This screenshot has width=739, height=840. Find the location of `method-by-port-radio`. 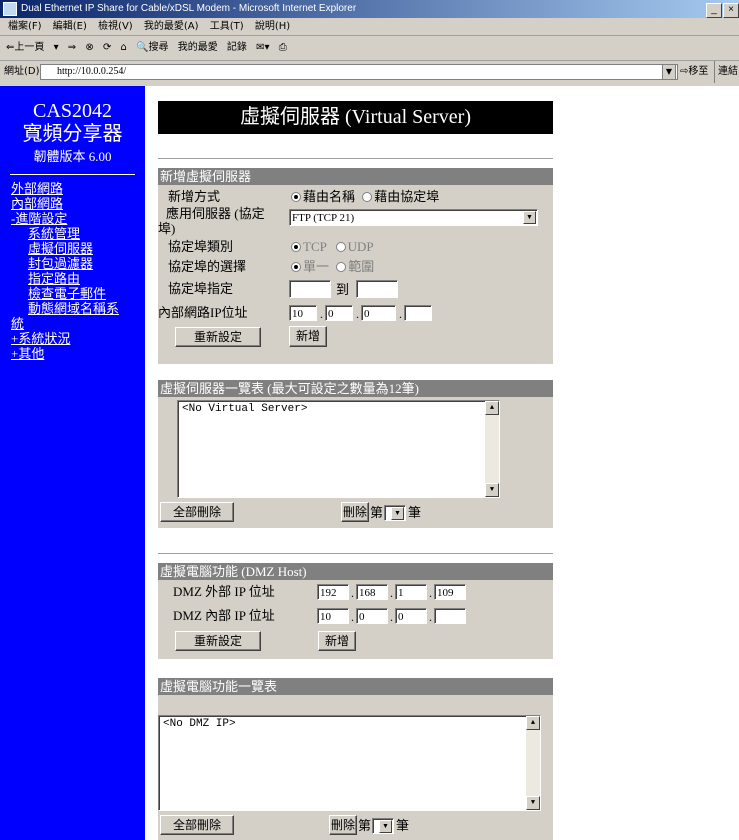

method-by-port-radio is located at coordinates (367, 197).